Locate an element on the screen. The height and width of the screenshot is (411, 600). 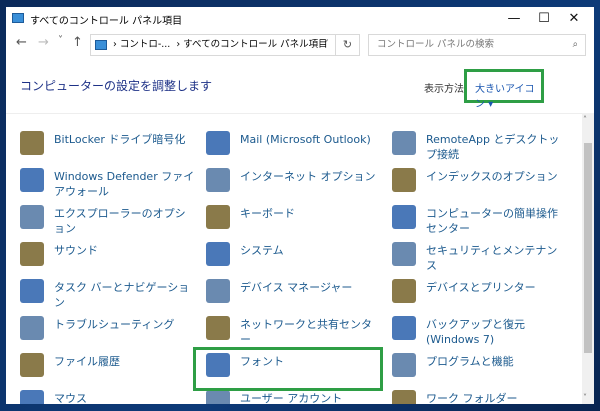
item-label: キーボード is located at coordinates (267, 213).